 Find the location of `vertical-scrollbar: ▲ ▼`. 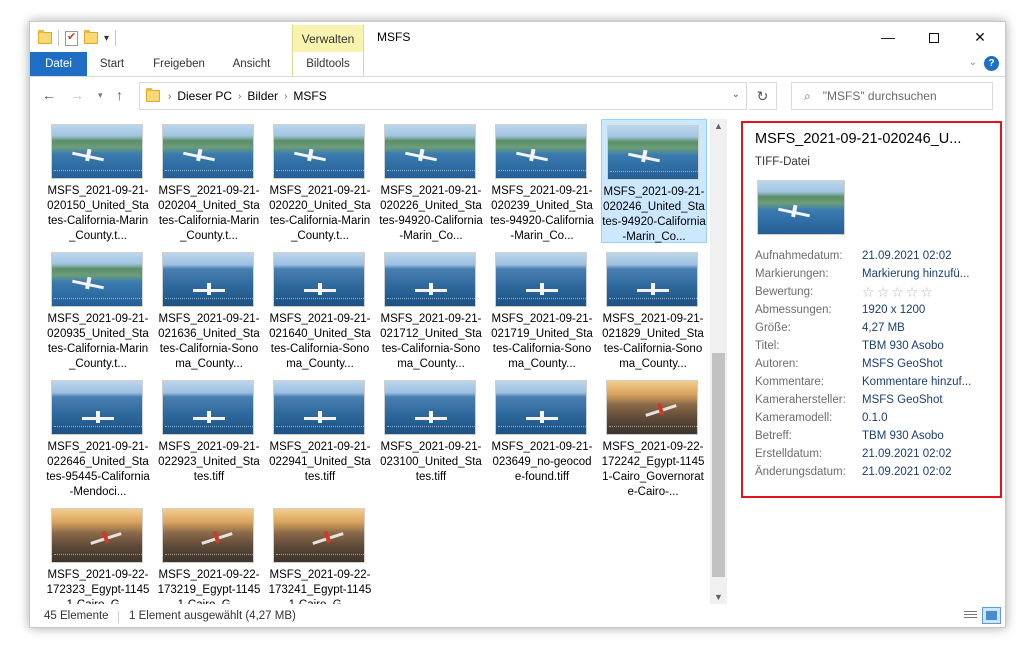

vertical-scrollbar: ▲ ▼ is located at coordinates (718, 361).